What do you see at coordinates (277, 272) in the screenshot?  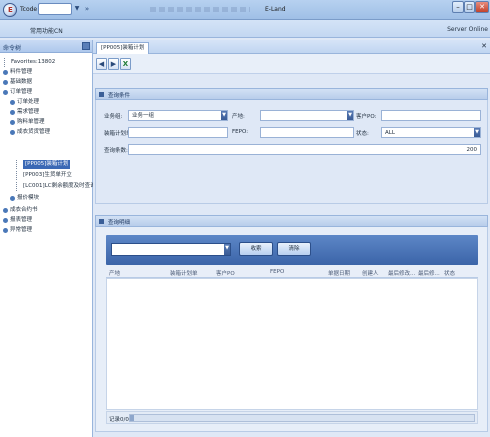 I see `column-header: FEPO` at bounding box center [277, 272].